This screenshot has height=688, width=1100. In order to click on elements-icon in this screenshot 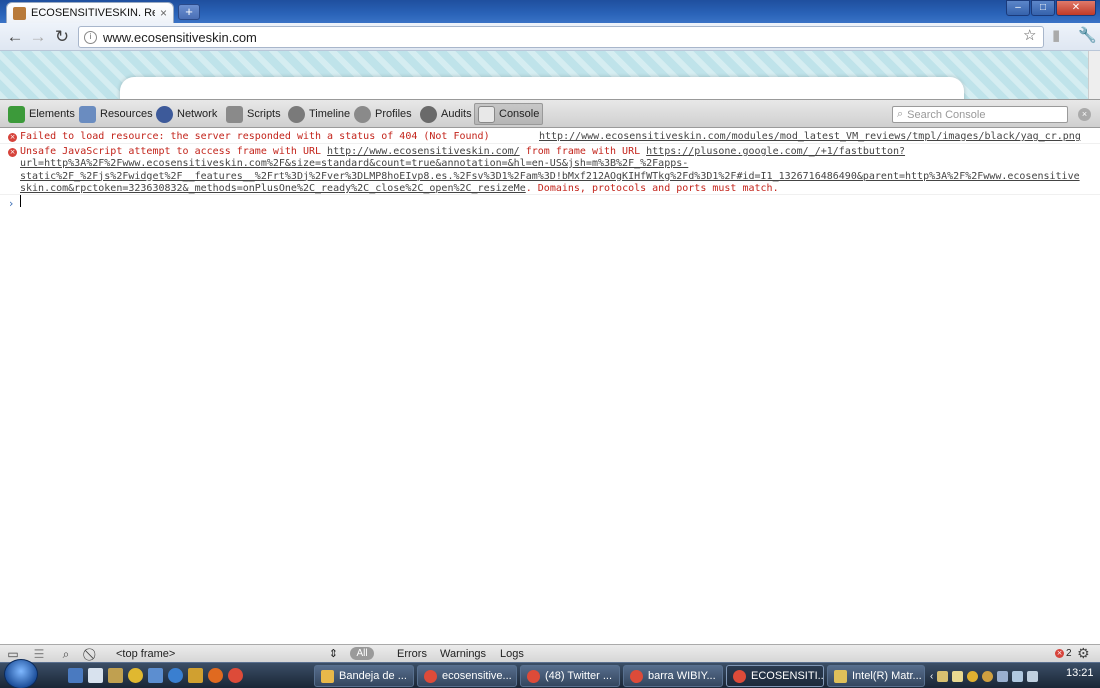, I will do `click(16, 114)`.